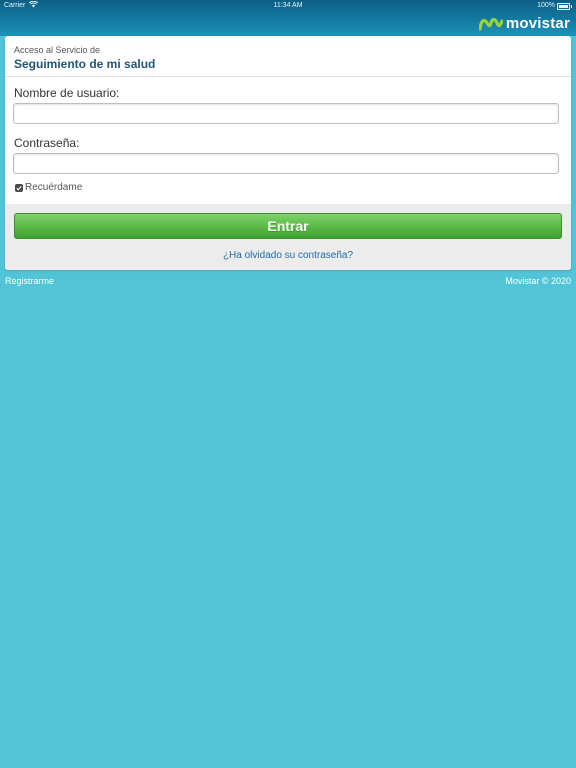  What do you see at coordinates (85, 64) in the screenshot?
I see `service-title: Seguimiento de mi salud` at bounding box center [85, 64].